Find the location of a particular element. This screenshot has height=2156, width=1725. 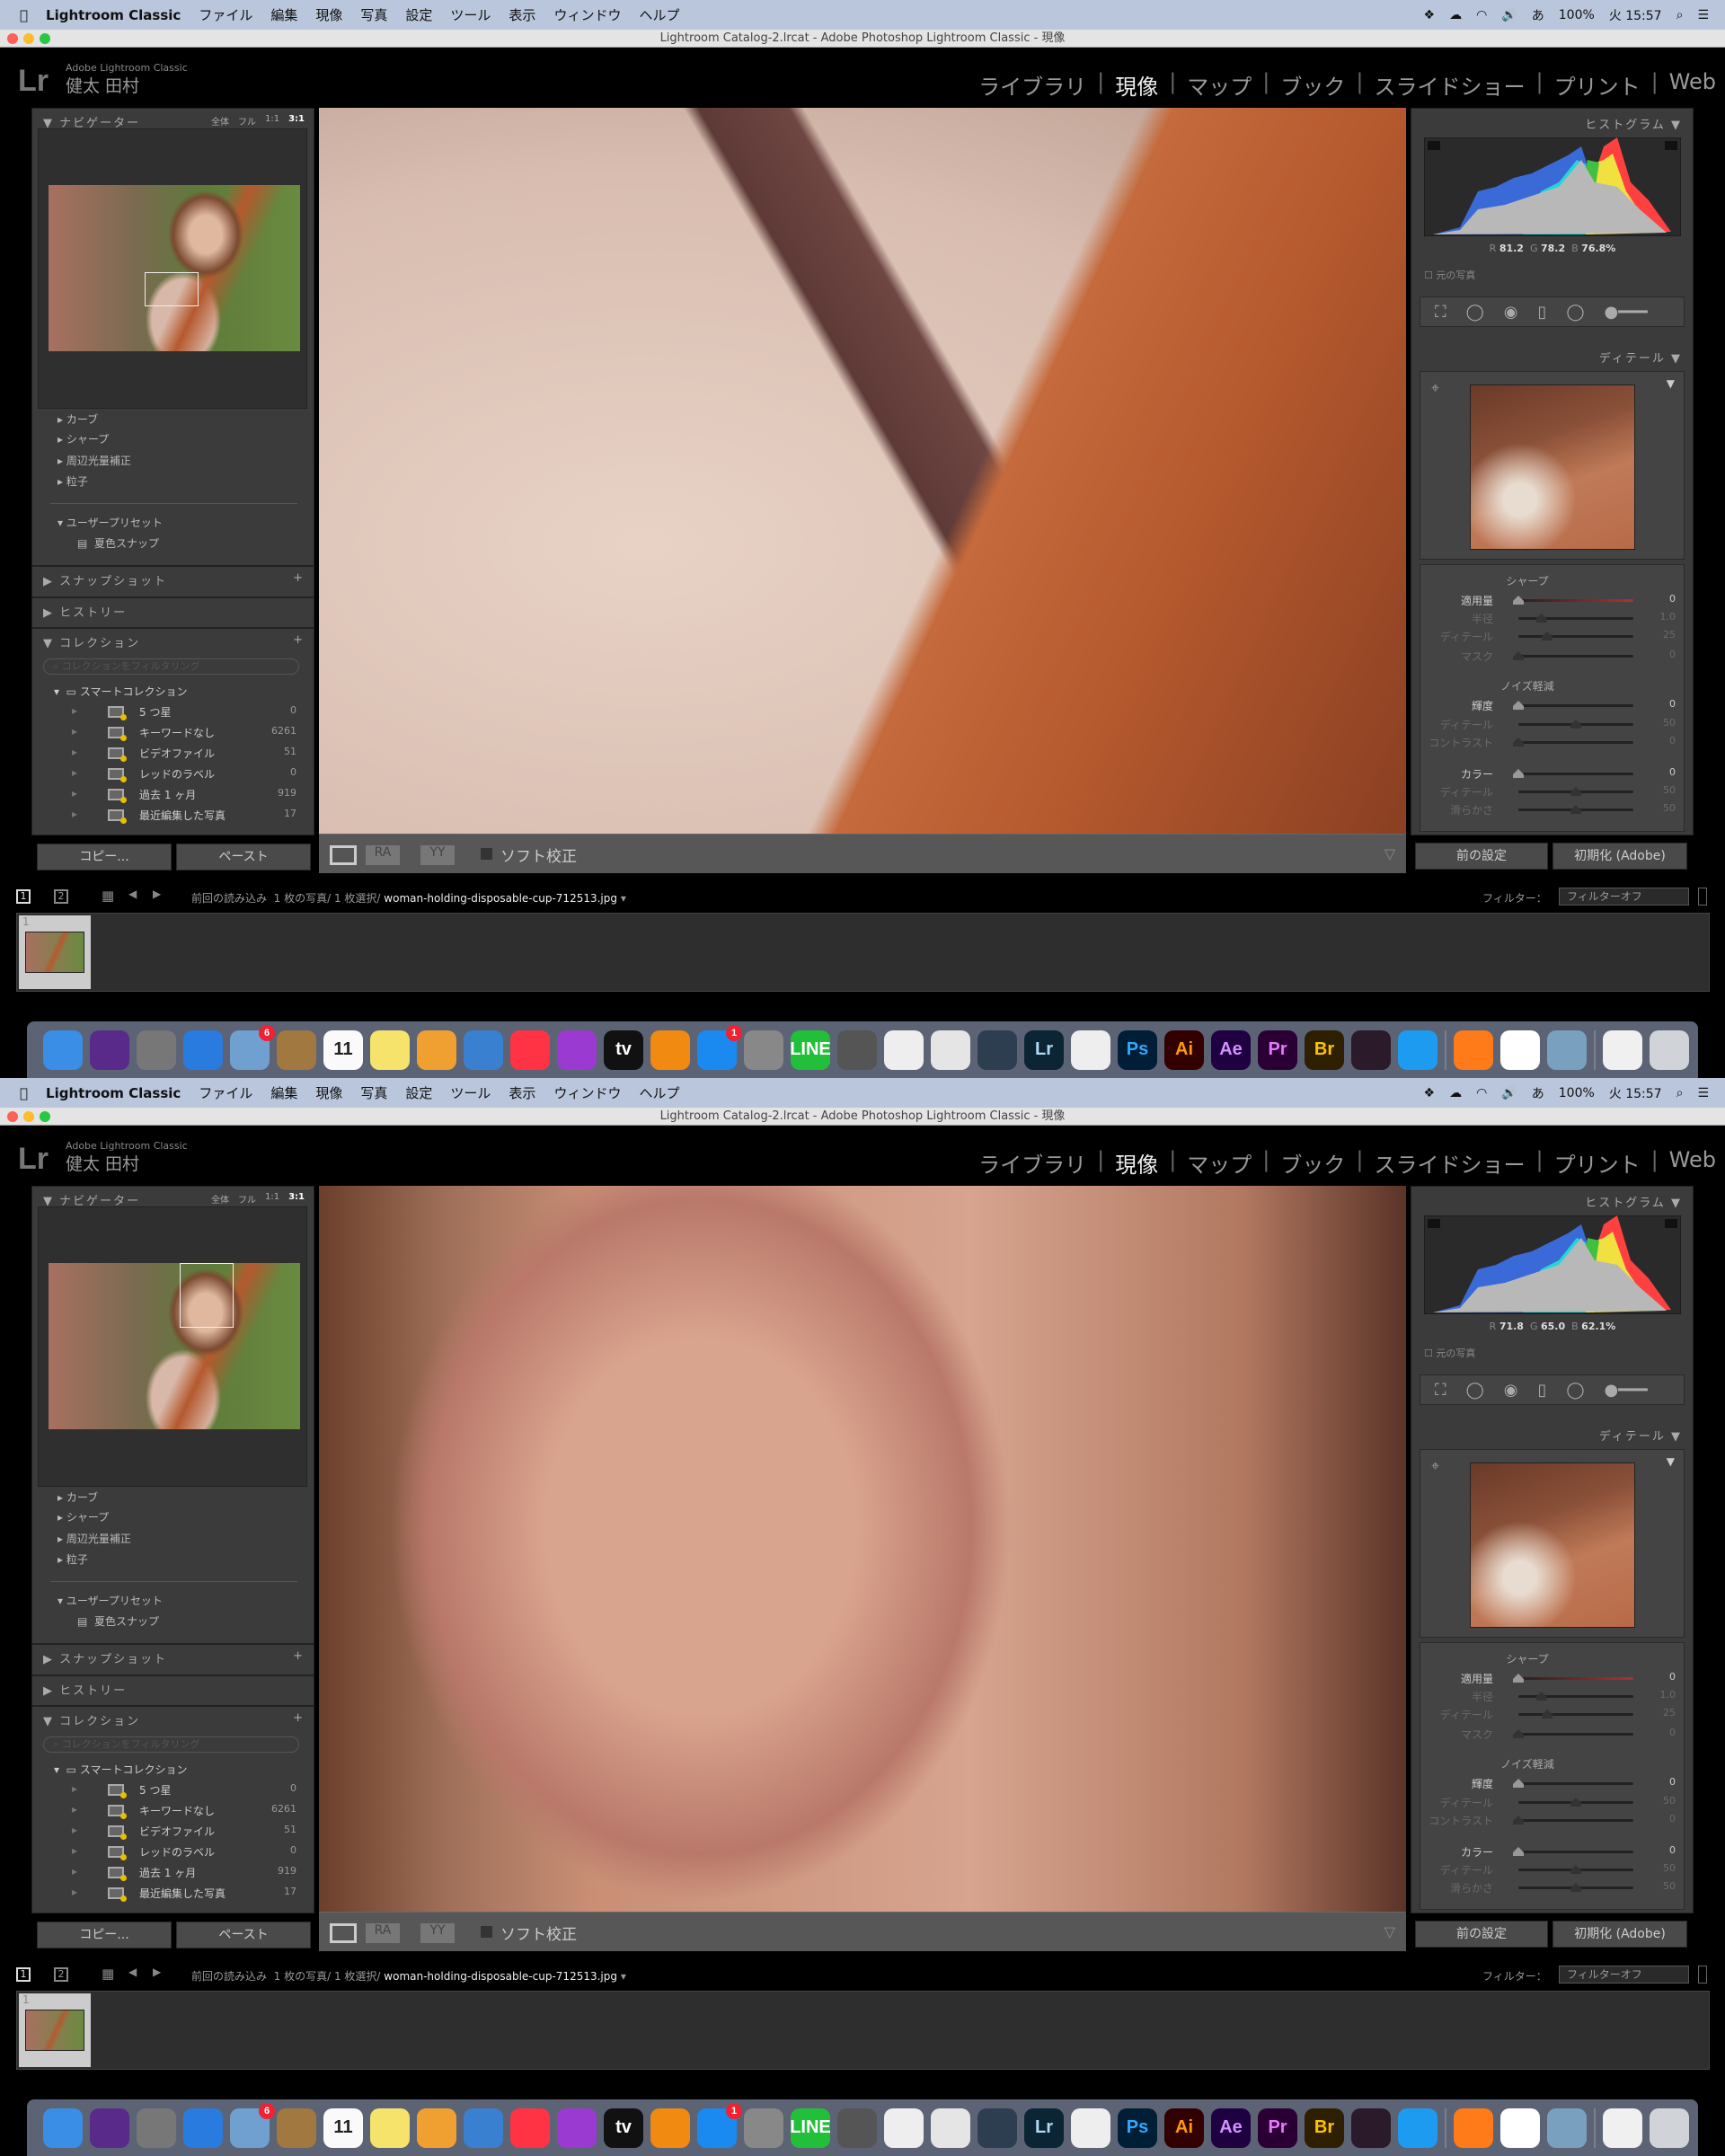

before-after-split-button: YY is located at coordinates (437, 1933).